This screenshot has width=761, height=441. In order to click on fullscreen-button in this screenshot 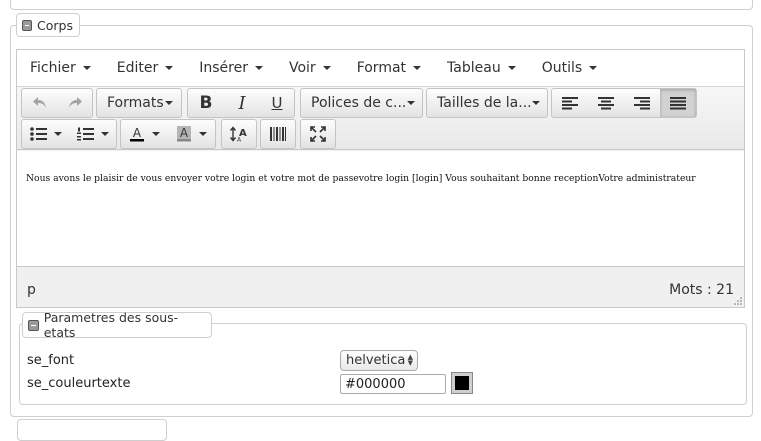, I will do `click(318, 134)`.